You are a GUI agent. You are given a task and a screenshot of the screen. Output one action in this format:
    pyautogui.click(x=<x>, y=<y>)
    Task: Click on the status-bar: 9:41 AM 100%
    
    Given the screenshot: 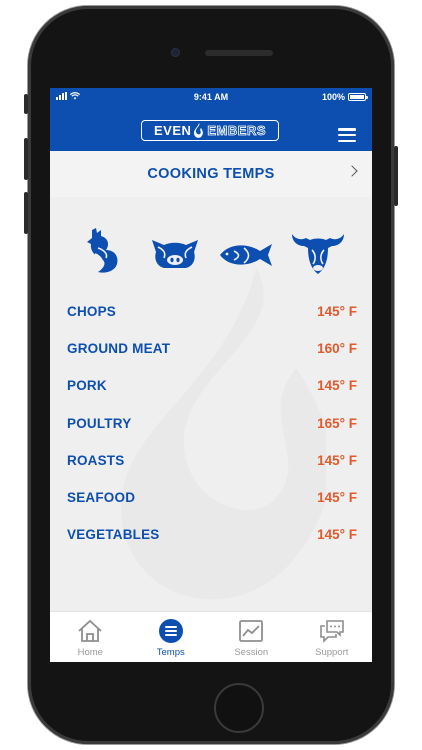 What is the action you would take?
    pyautogui.click(x=211, y=97)
    